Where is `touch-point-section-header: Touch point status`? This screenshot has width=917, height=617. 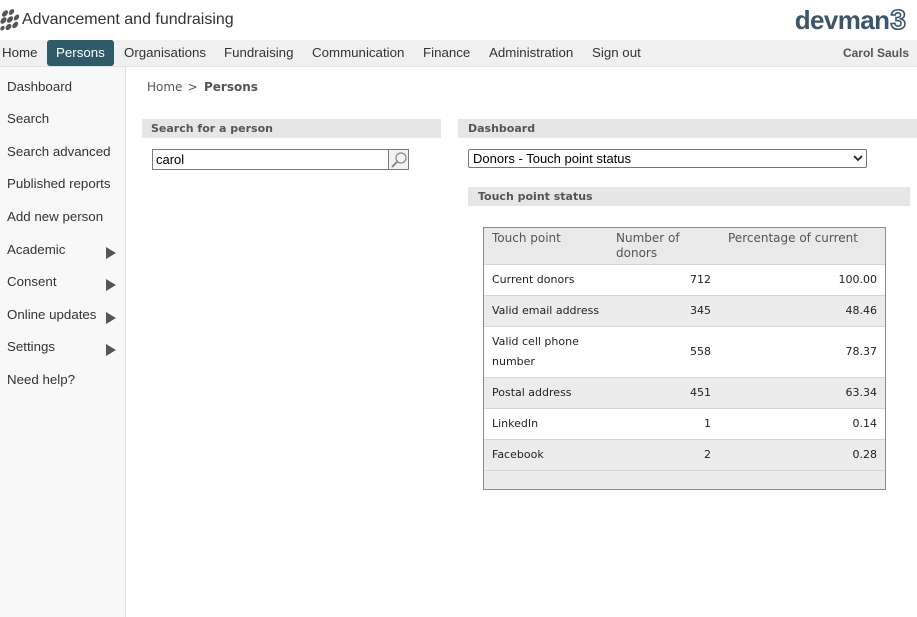 touch-point-section-header: Touch point status is located at coordinates (689, 196).